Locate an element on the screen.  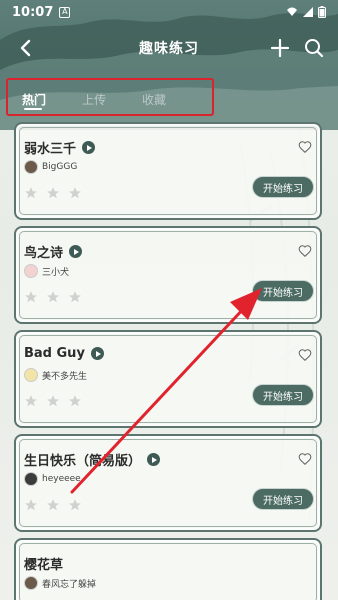
status-bar: 10:07 A is located at coordinates (169, 12).